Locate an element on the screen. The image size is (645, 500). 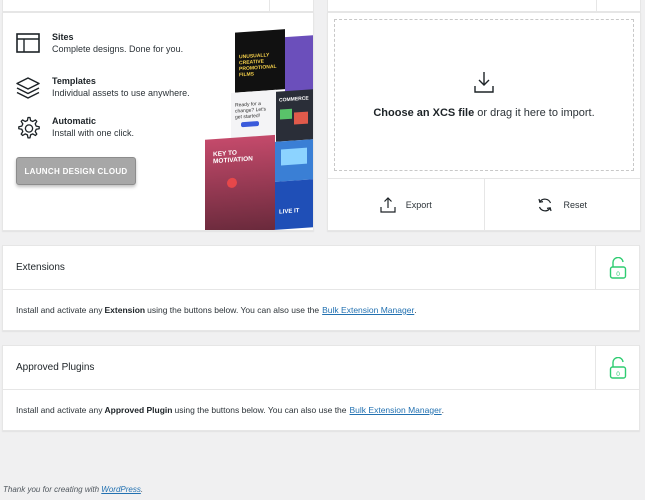
collage-tile-text: LIVE IT is located at coordinates (289, 212).